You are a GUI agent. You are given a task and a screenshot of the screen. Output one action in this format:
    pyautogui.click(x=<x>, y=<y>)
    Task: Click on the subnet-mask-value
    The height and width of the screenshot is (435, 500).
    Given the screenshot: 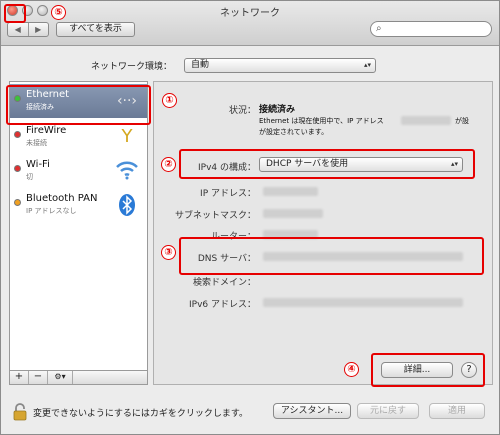 What is the action you would take?
    pyautogui.click(x=293, y=213)
    